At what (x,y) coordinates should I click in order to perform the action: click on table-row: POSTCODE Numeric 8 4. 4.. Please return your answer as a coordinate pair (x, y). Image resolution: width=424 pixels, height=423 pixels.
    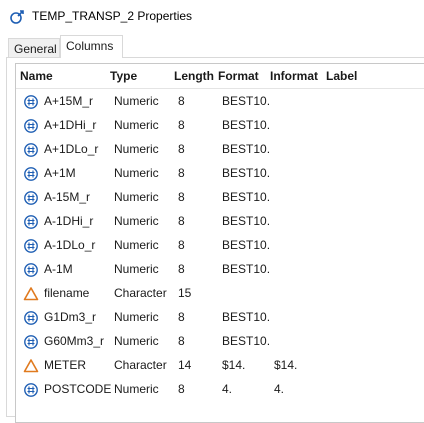
    Looking at the image, I should click on (220, 390).